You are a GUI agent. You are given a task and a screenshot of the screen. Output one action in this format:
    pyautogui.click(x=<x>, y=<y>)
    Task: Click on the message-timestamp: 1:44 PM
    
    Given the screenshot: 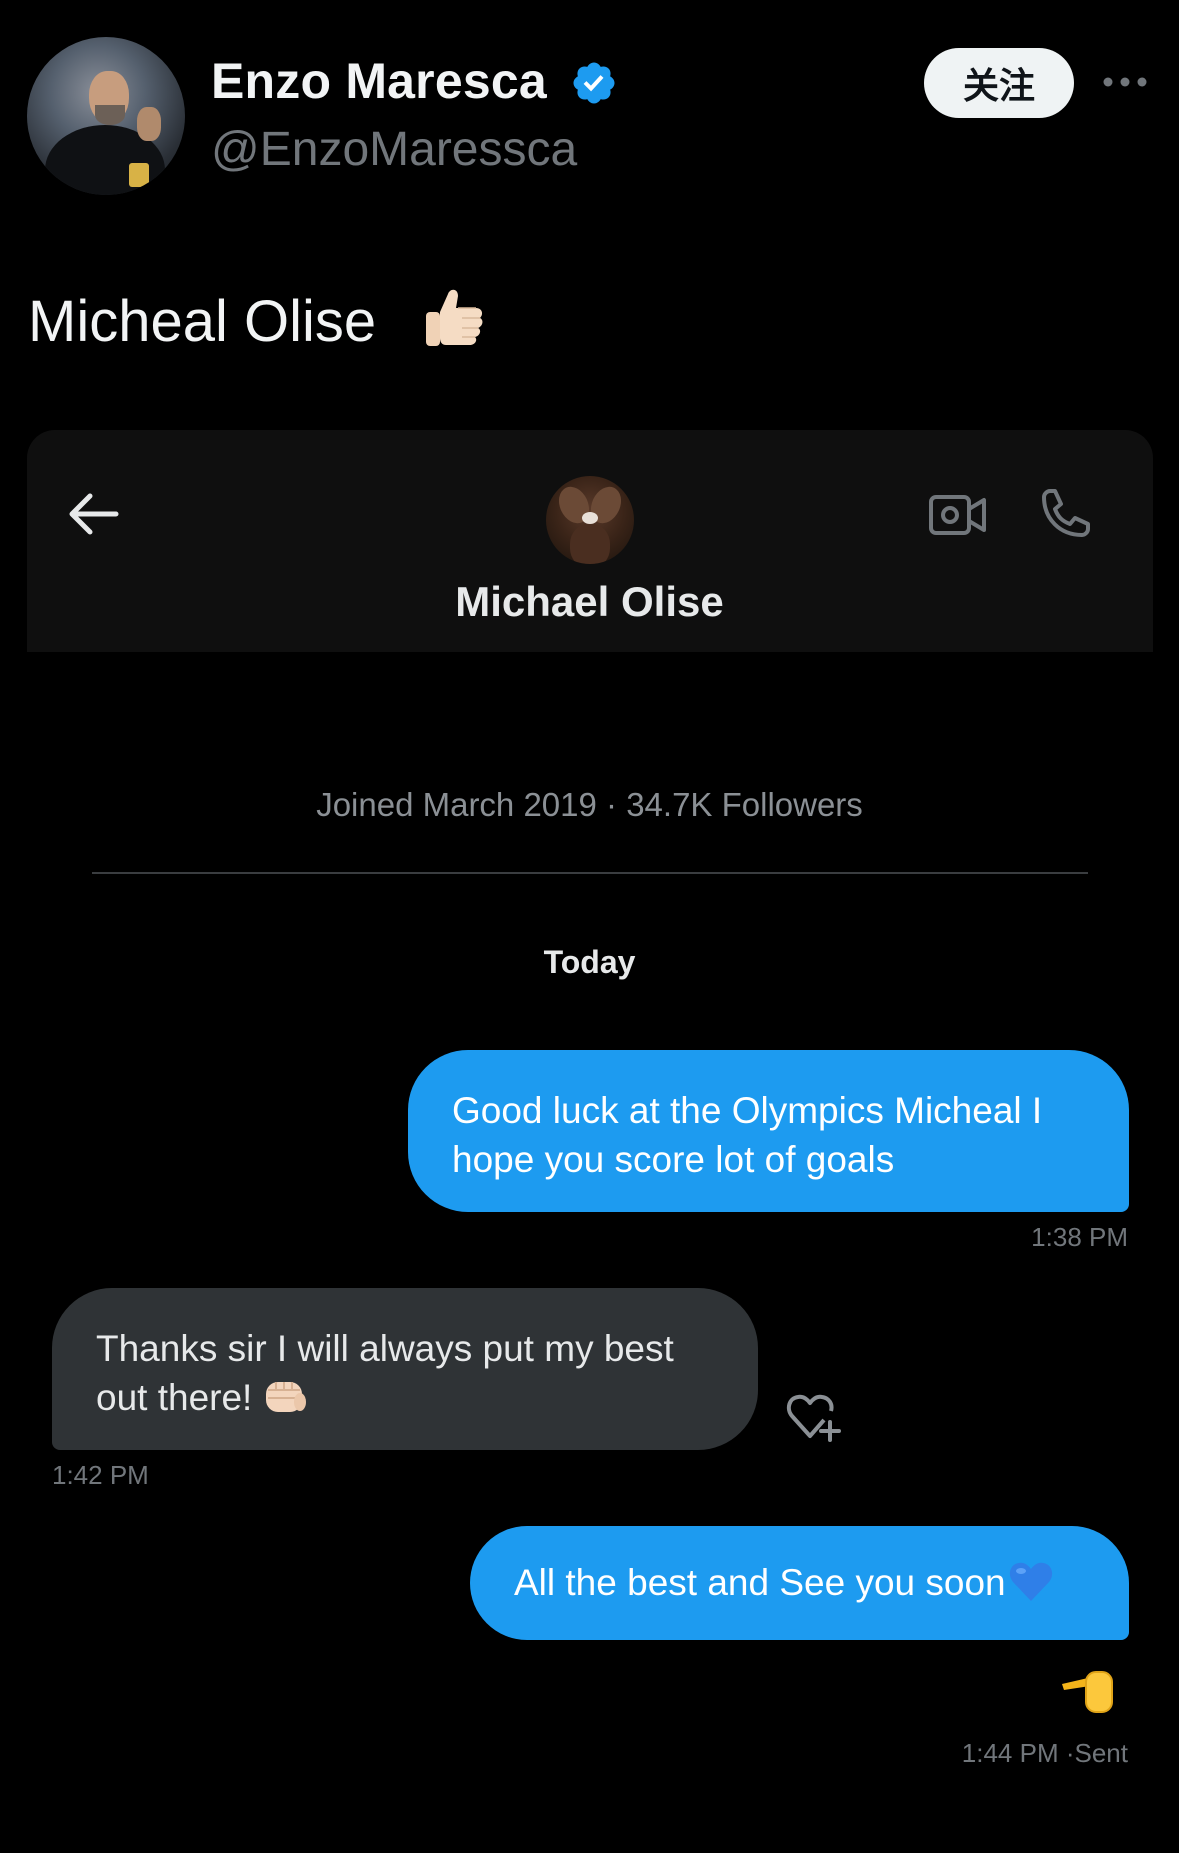 What is the action you would take?
    pyautogui.click(x=1010, y=1753)
    